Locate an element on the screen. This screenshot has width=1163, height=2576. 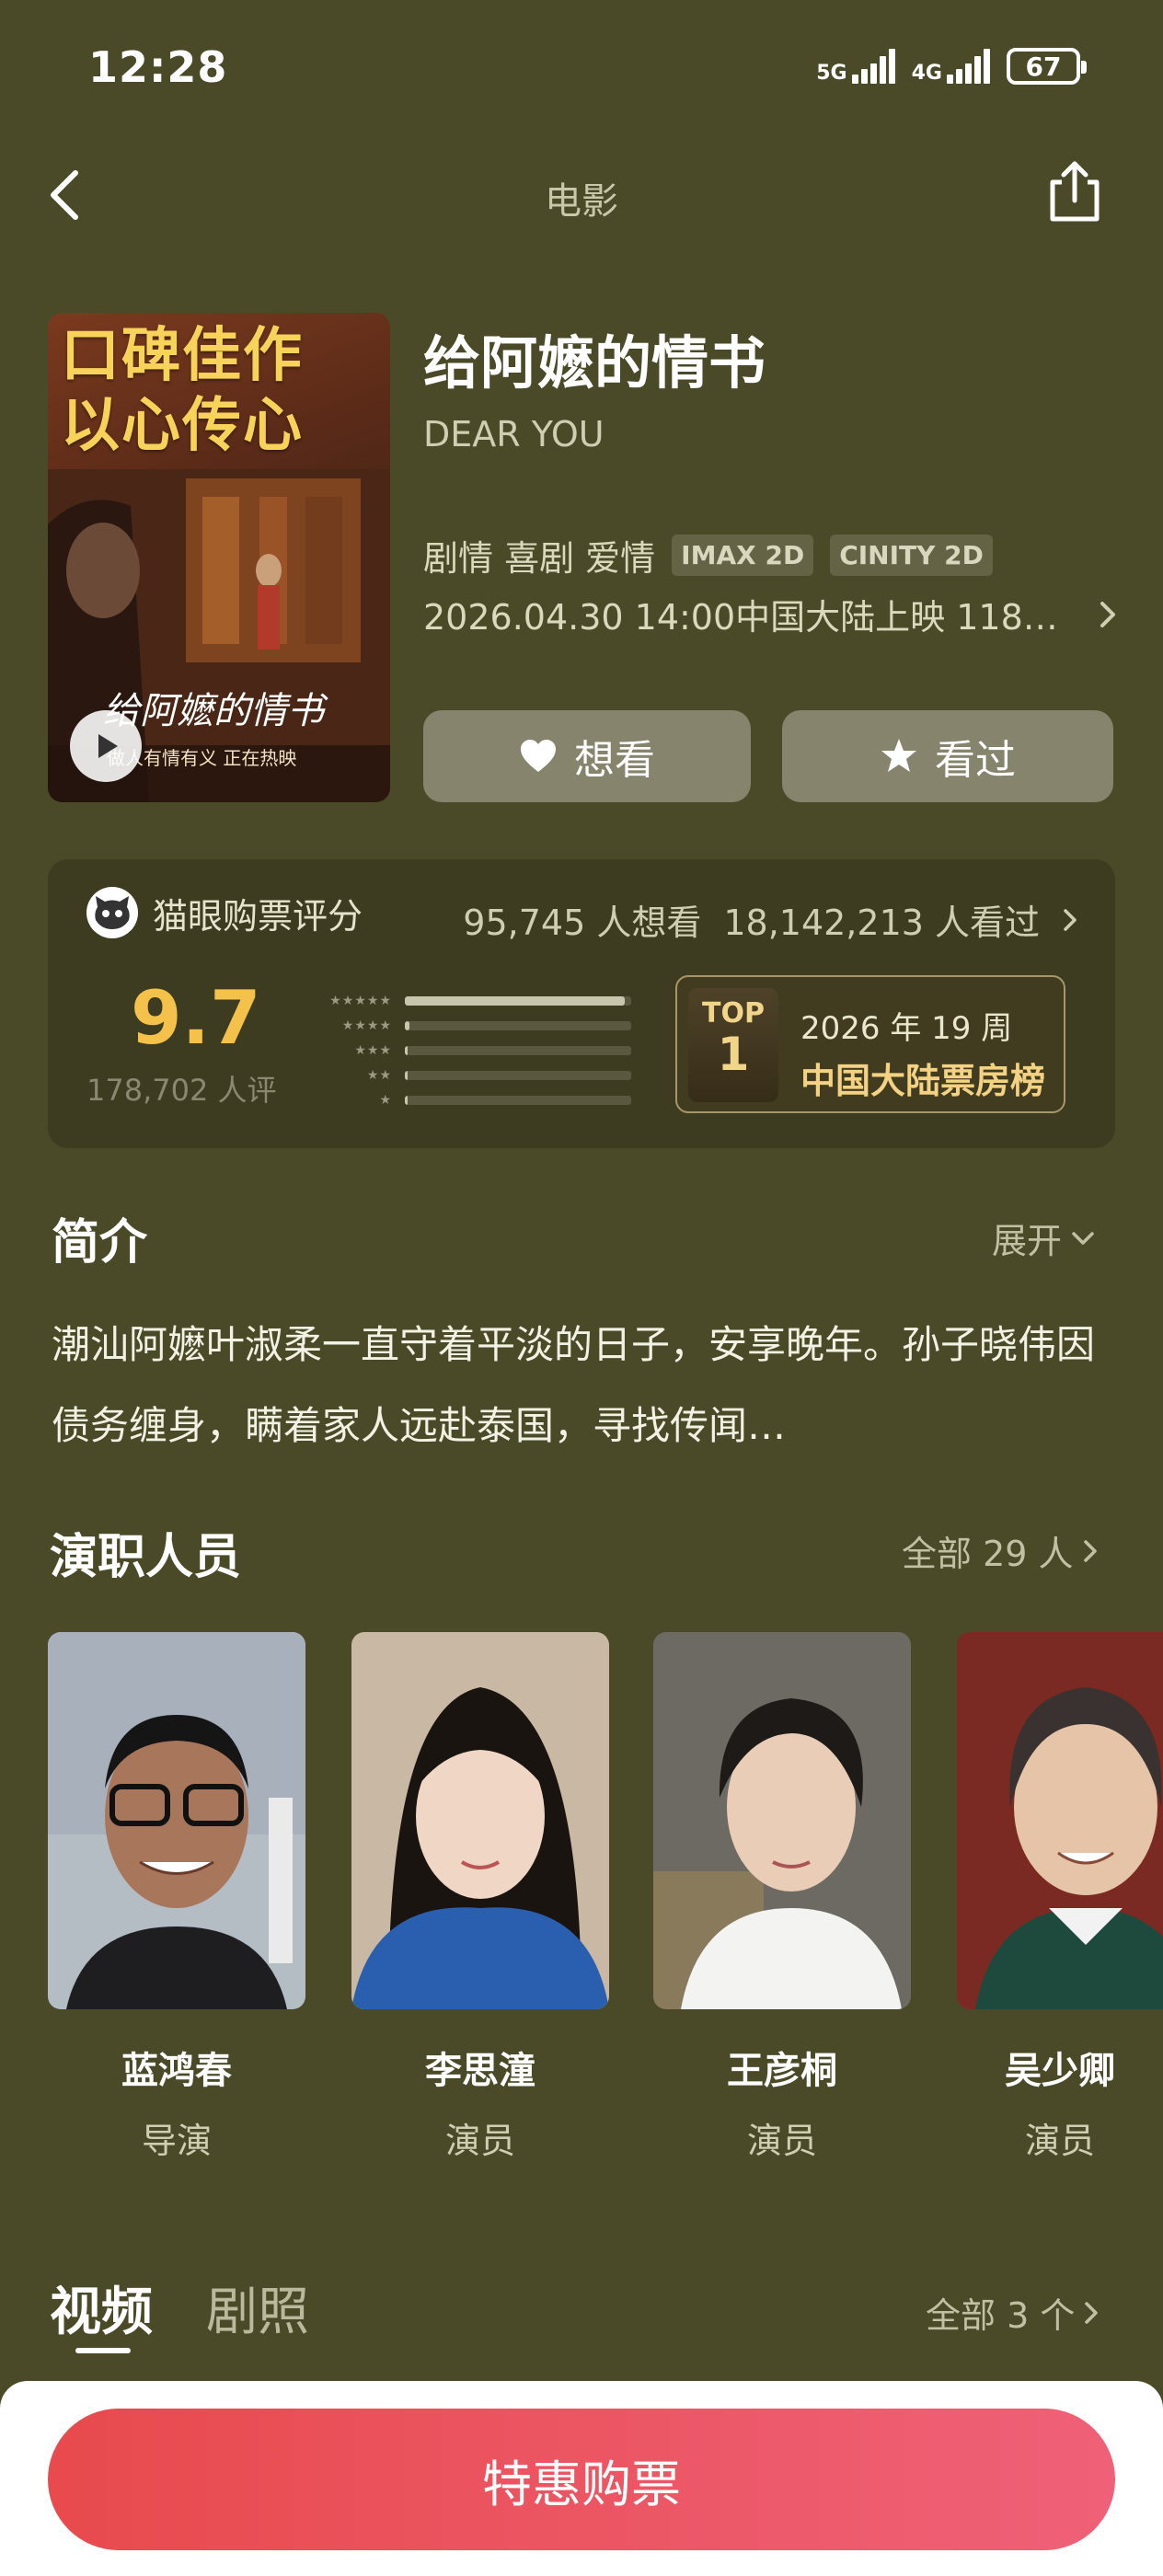
cast-name: 王彦桐 is located at coordinates (782, 2071).